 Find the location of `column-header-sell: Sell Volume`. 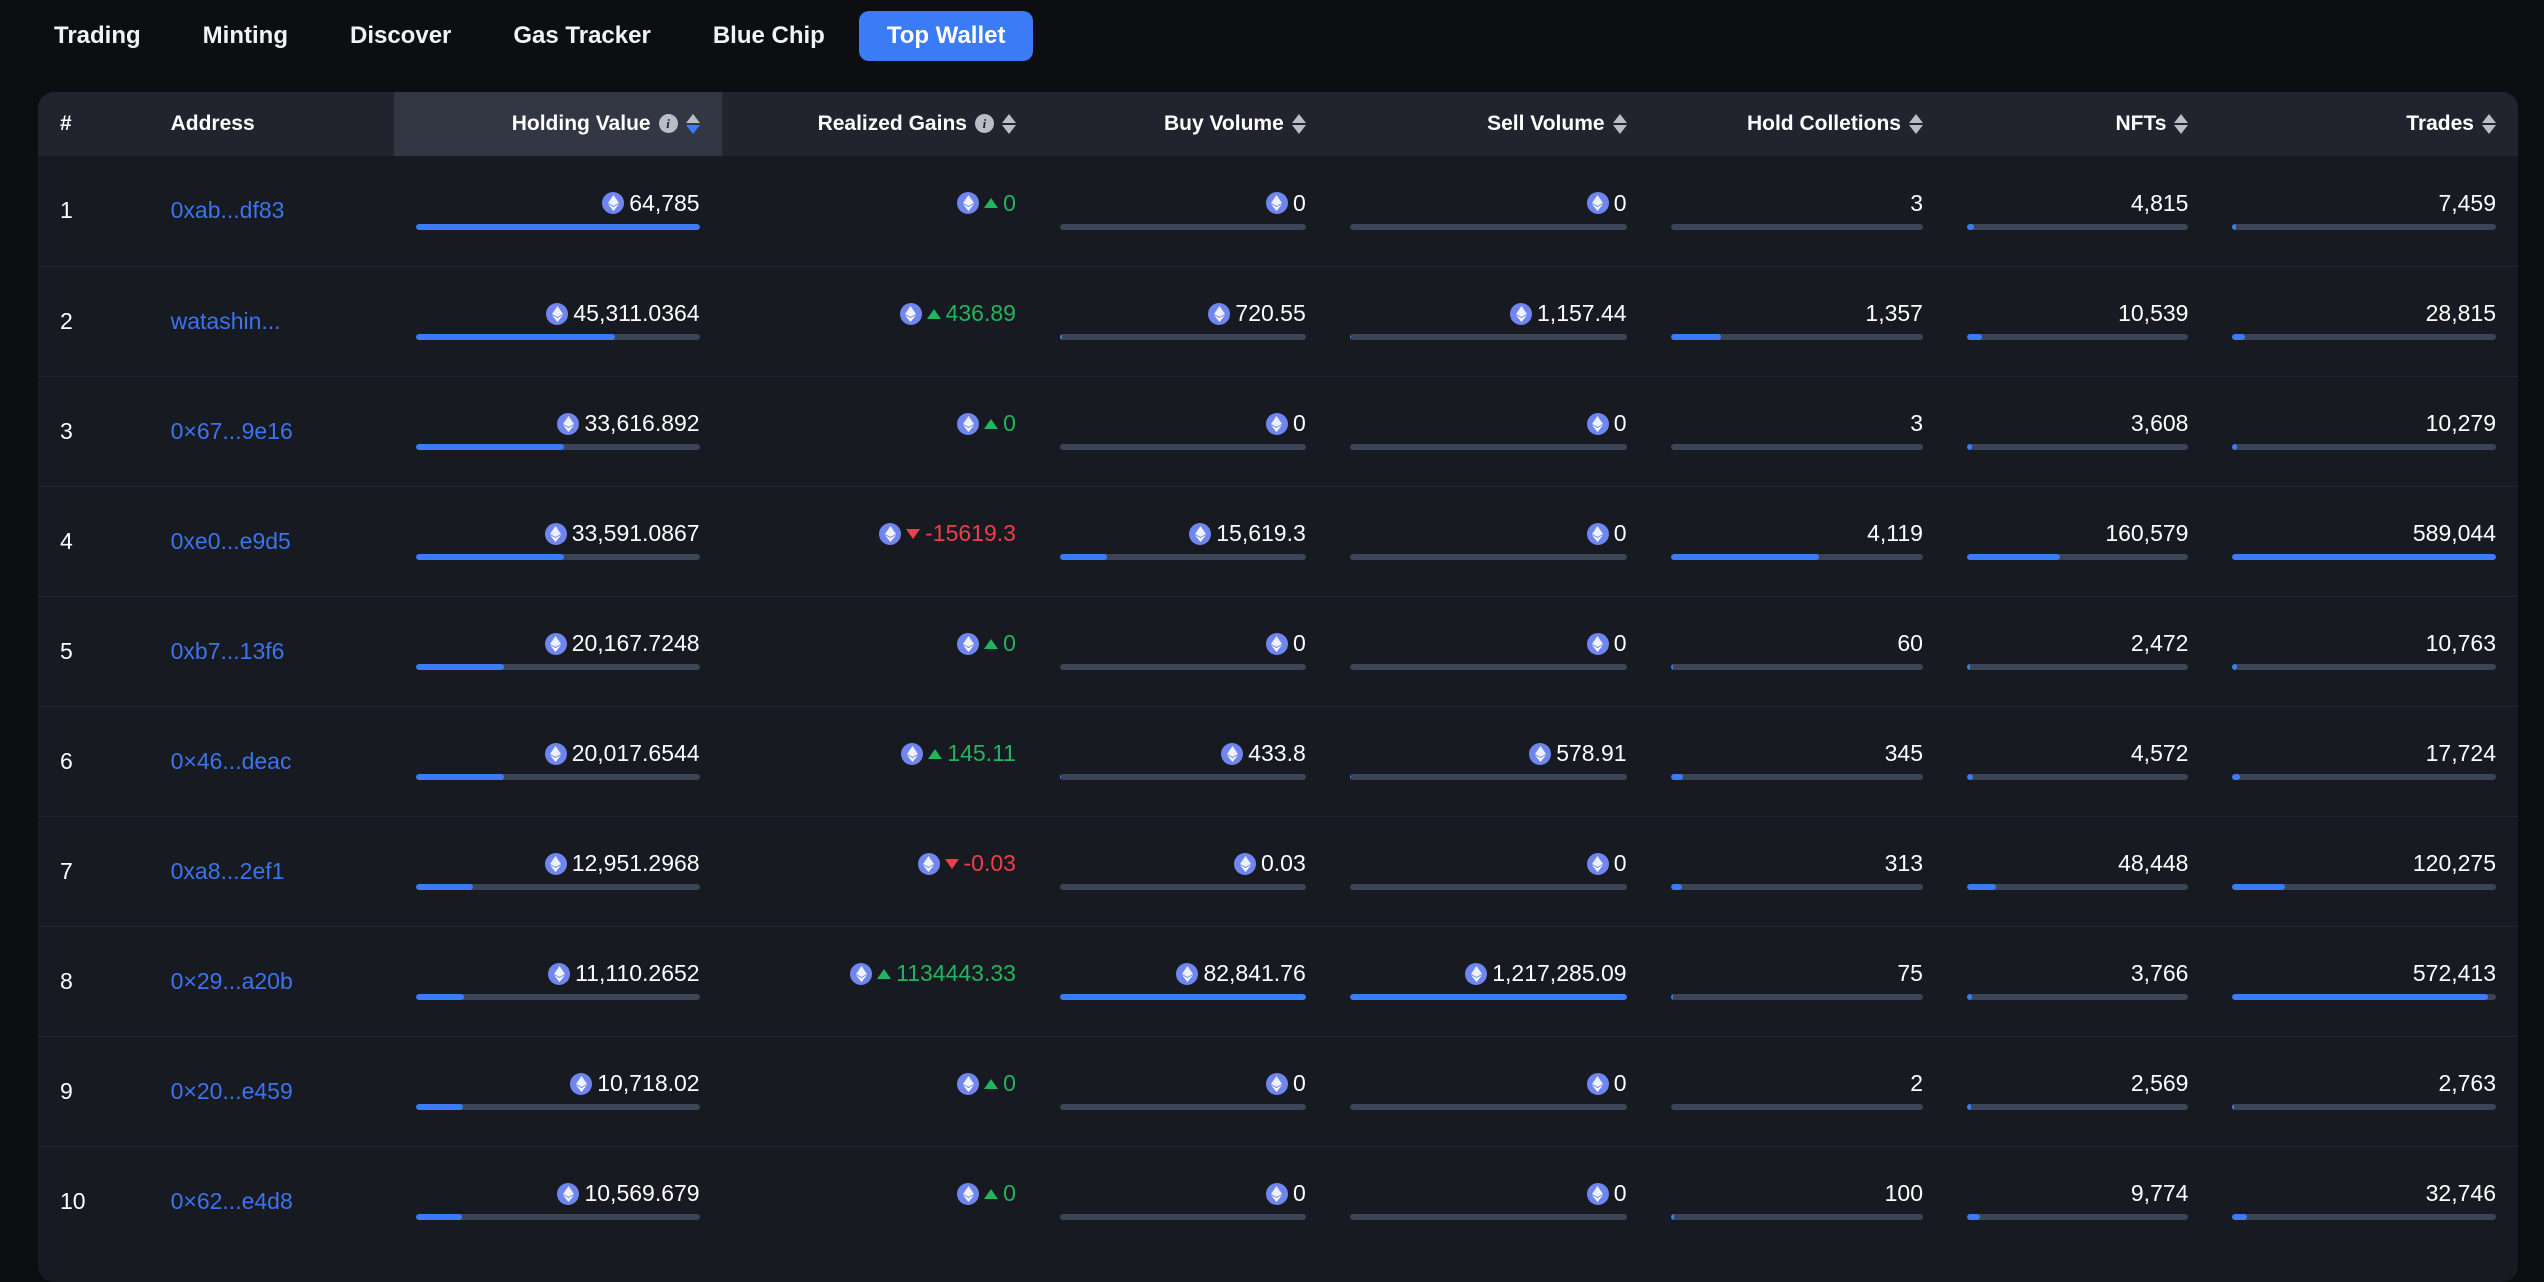

column-header-sell: Sell Volume is located at coordinates (1488, 124).